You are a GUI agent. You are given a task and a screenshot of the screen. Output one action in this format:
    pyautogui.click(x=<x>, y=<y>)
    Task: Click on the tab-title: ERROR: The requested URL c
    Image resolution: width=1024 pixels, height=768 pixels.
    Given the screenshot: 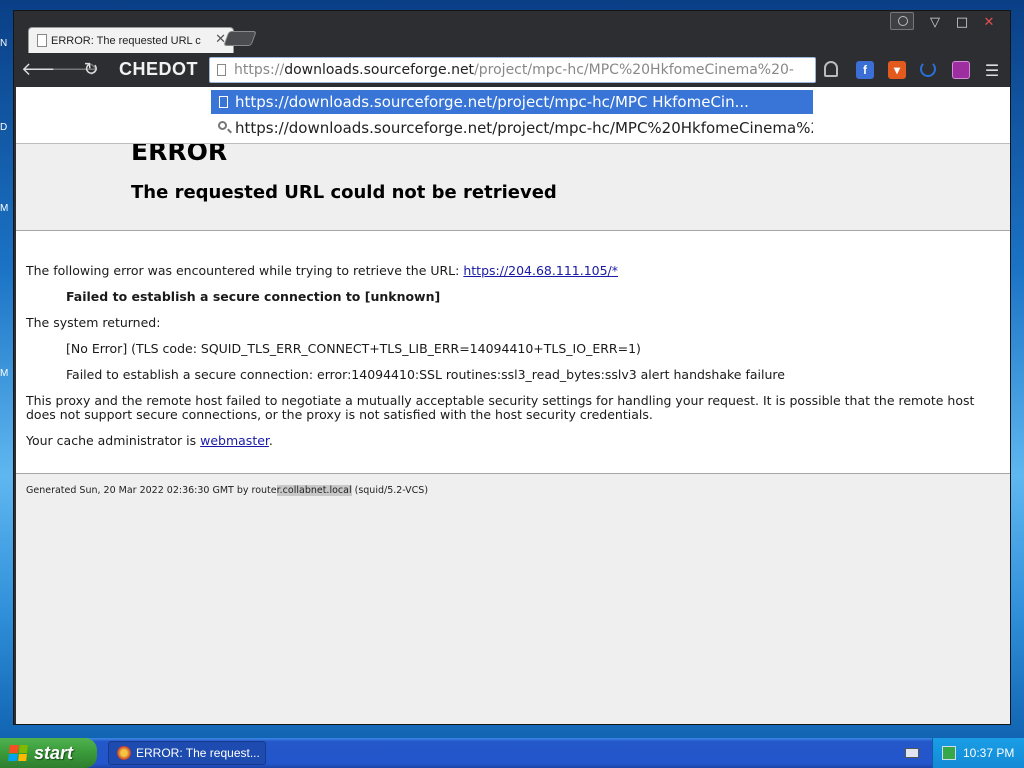 What is the action you would take?
    pyautogui.click(x=126, y=41)
    